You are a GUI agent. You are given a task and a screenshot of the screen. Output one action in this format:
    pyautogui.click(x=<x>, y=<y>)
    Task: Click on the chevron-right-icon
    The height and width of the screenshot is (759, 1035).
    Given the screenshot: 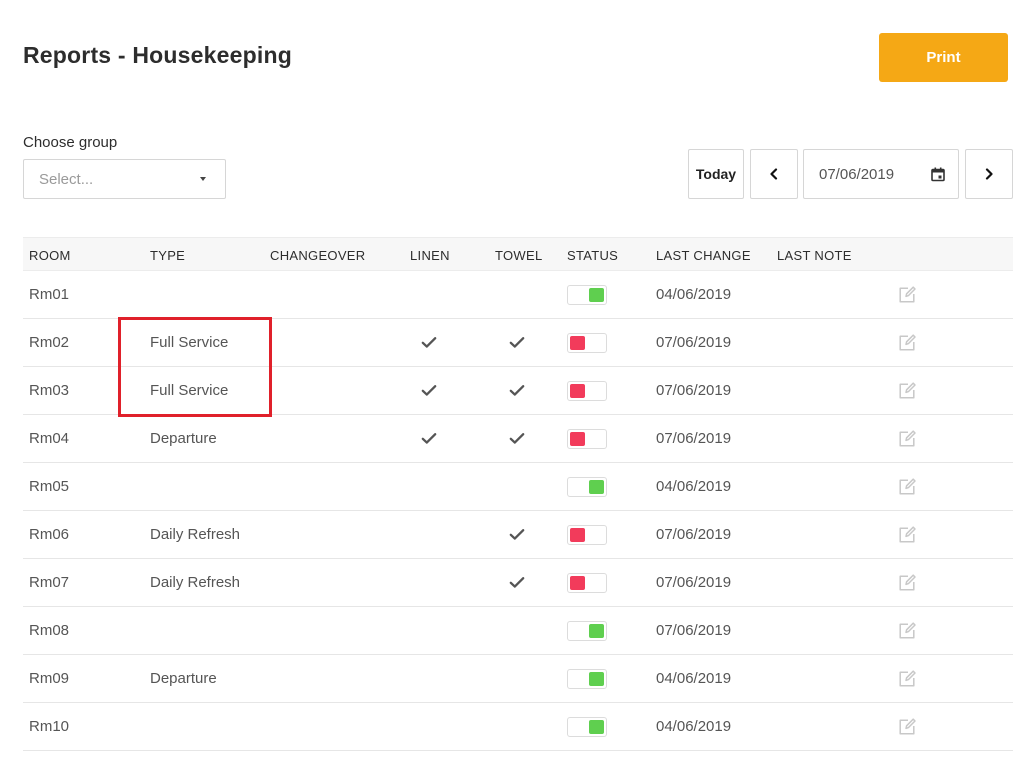 What is the action you would take?
    pyautogui.click(x=989, y=174)
    